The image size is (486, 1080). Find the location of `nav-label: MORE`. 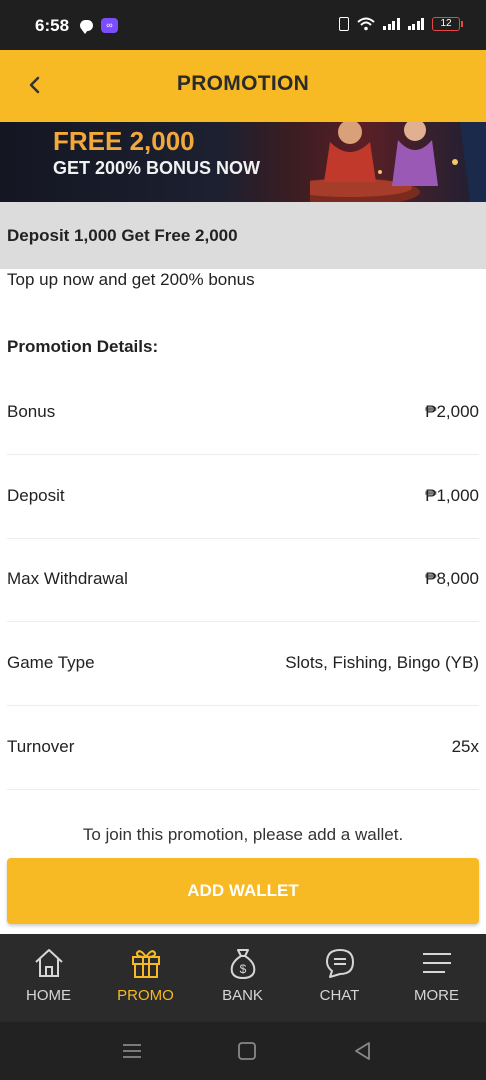

nav-label: MORE is located at coordinates (436, 995).